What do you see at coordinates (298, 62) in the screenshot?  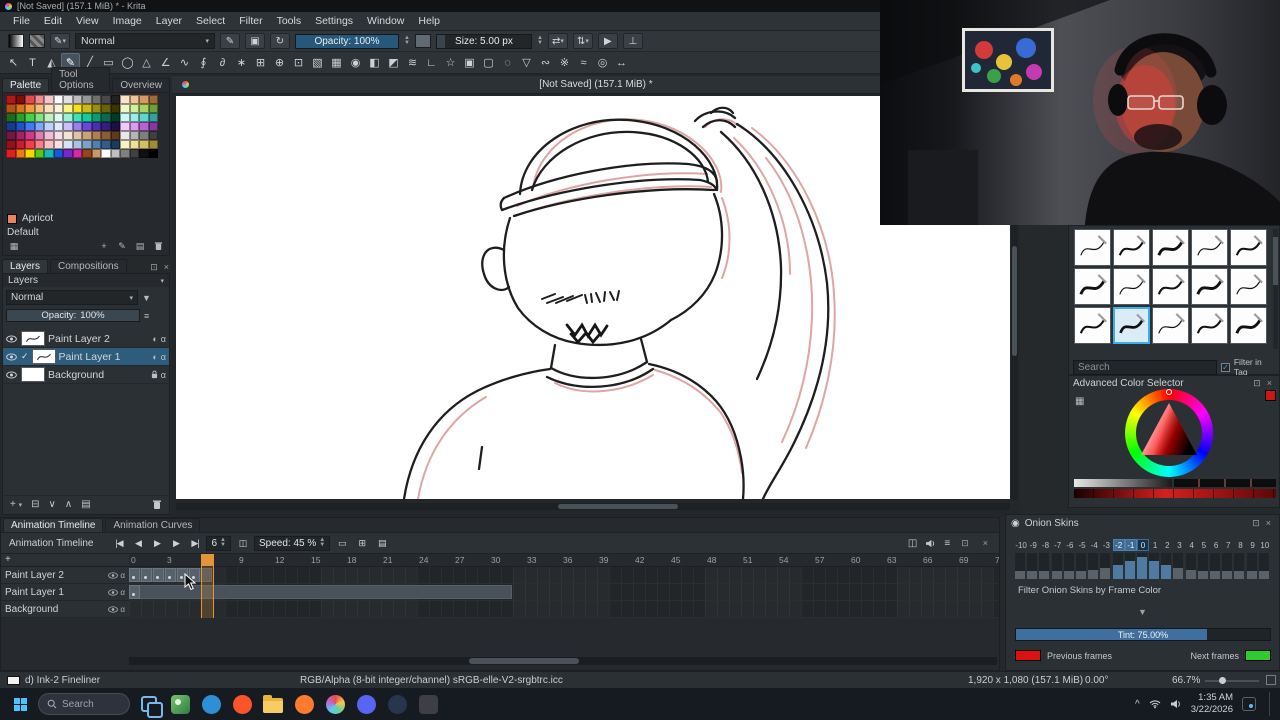 I see `crop-tool: ⊡` at bounding box center [298, 62].